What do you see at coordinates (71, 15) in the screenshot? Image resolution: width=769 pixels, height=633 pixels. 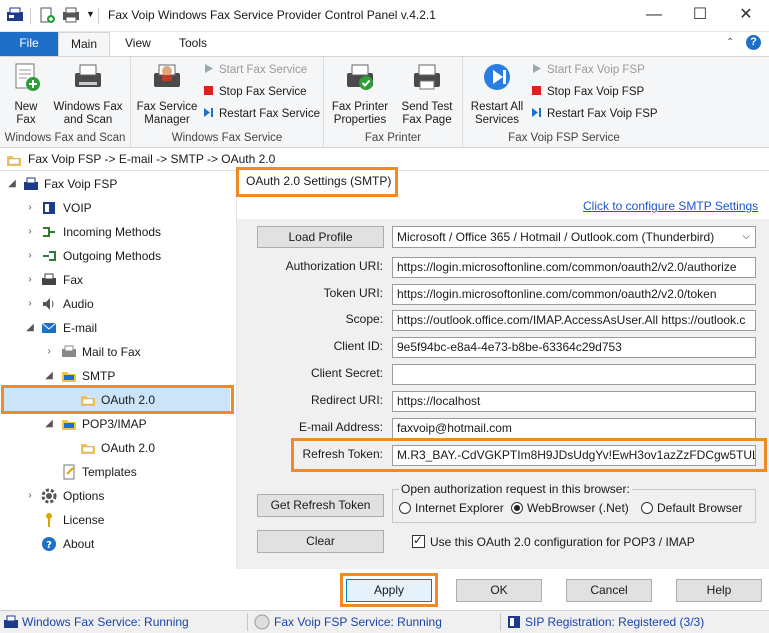 I see `print-icon` at bounding box center [71, 15].